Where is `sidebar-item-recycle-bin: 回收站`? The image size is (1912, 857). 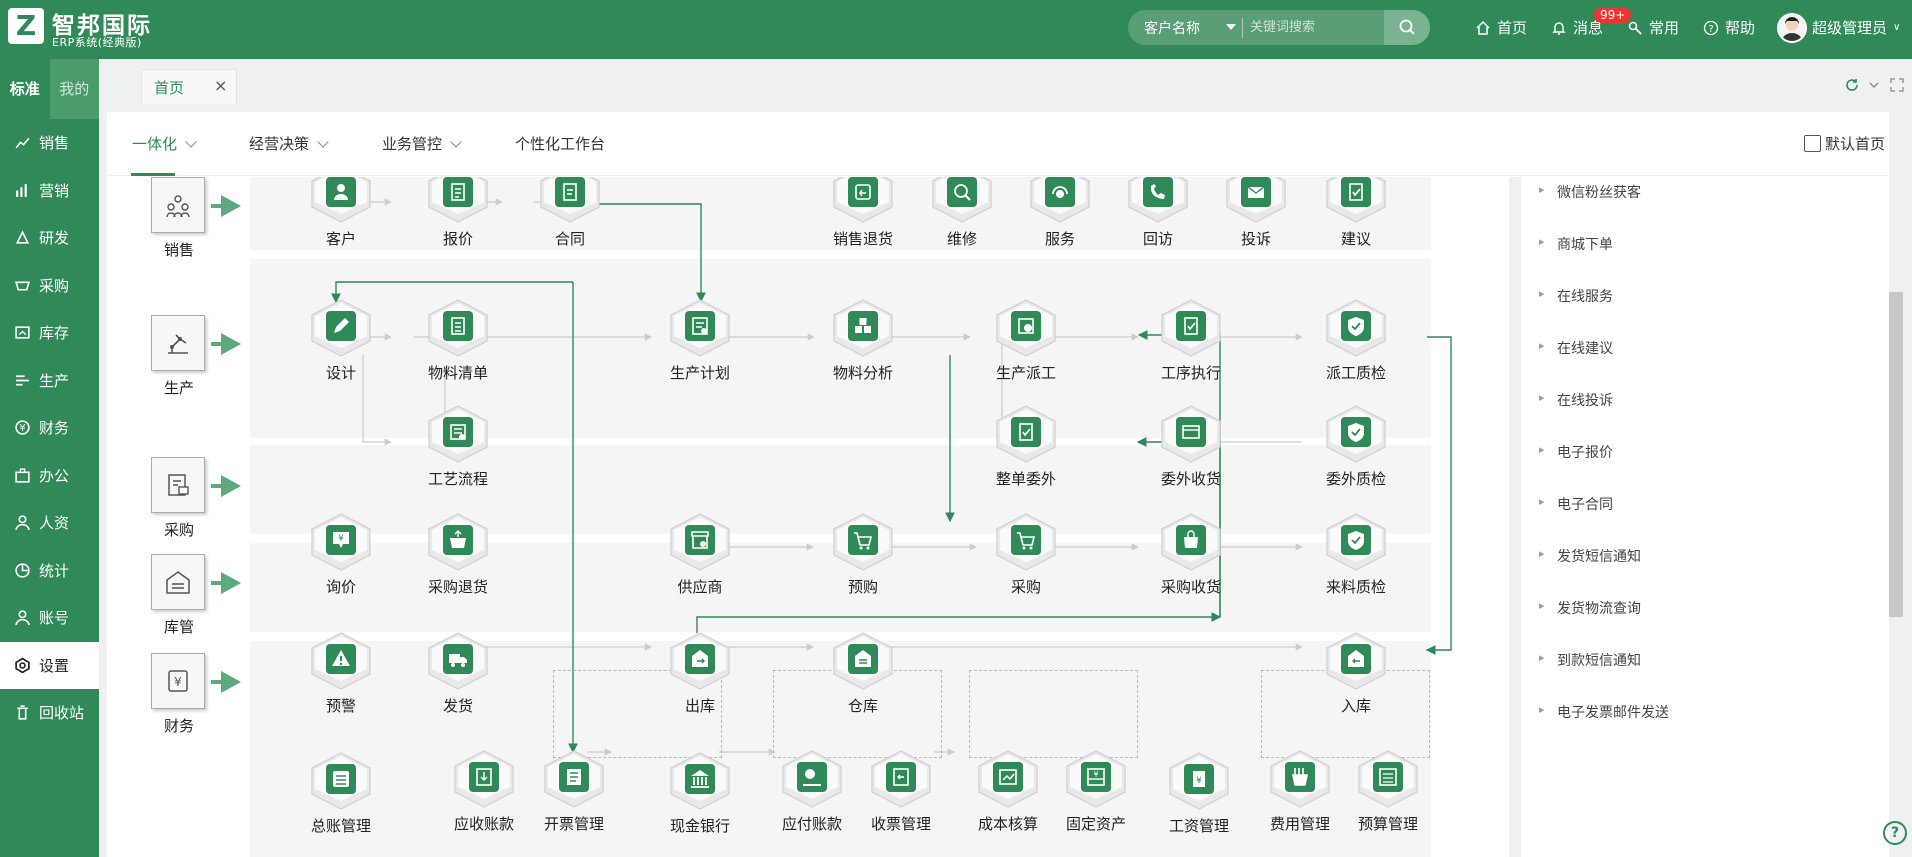 sidebar-item-recycle-bin: 回收站 is located at coordinates (49, 713).